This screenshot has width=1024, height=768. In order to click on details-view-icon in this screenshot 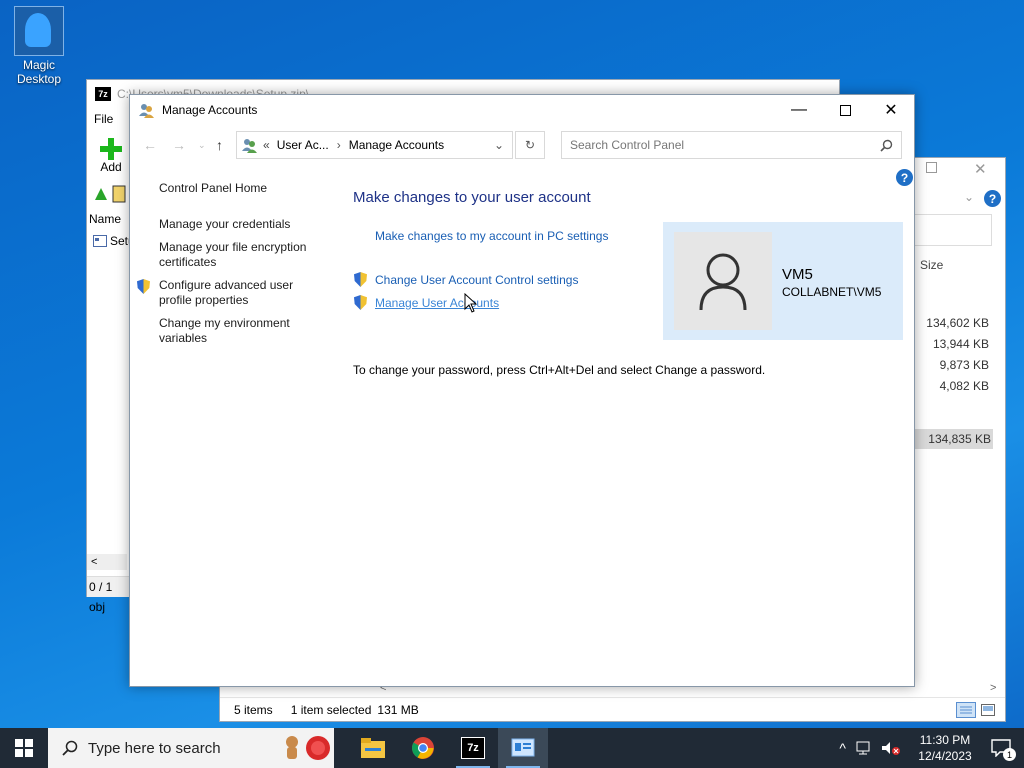, I will do `click(966, 711)`.